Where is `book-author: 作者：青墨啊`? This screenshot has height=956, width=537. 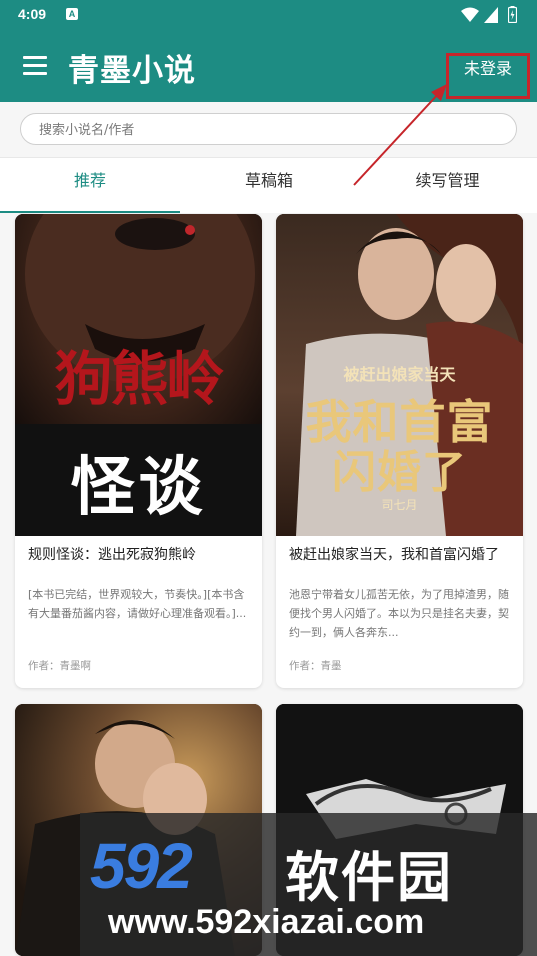 book-author: 作者：青墨啊 is located at coordinates (59, 666).